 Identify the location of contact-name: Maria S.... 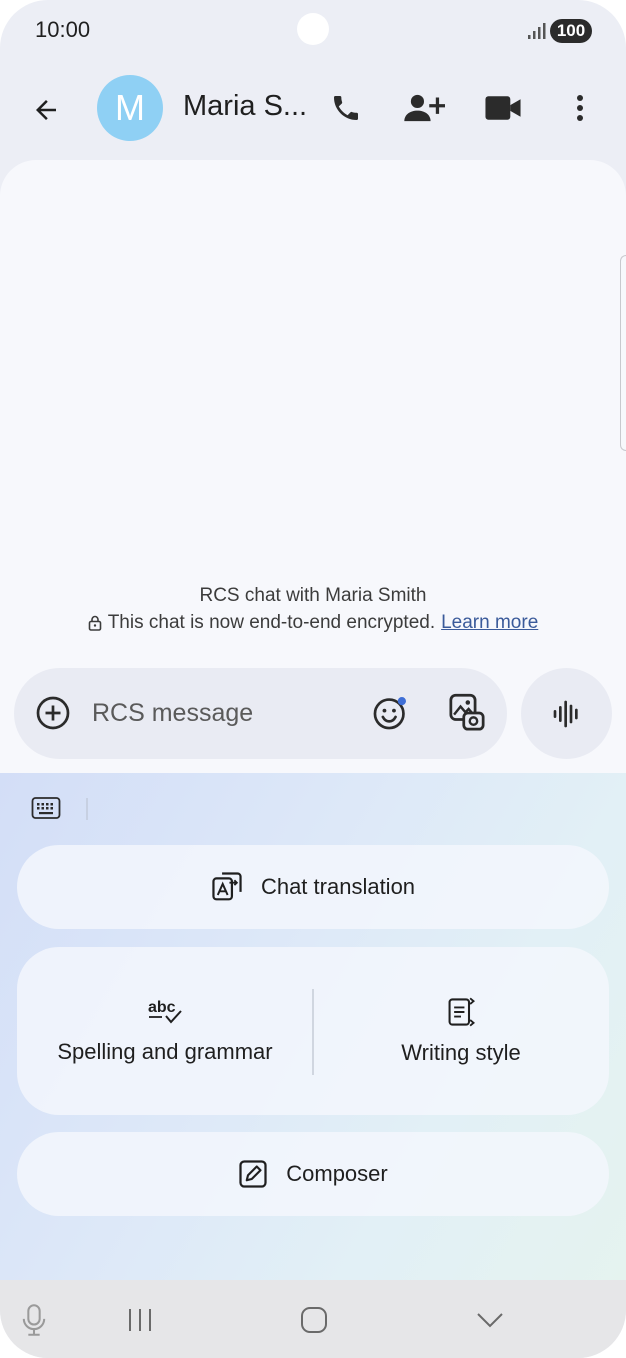
(245, 106).